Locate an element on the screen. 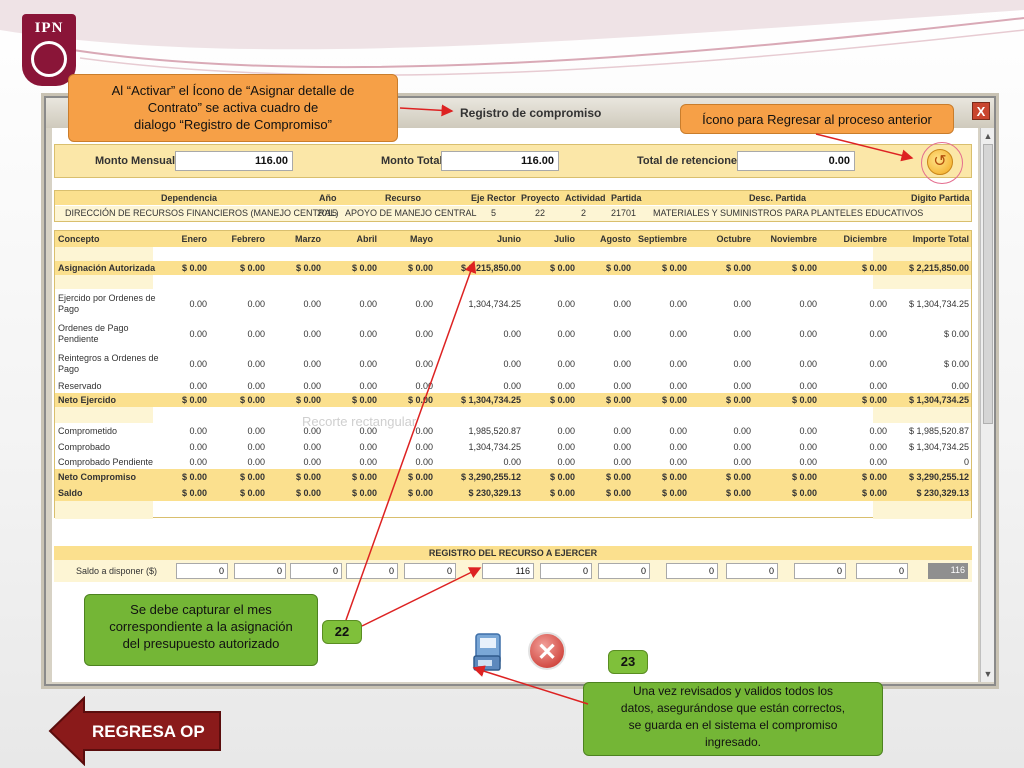 The image size is (1024, 768). concept-line: Reservado is located at coordinates (80, 386).